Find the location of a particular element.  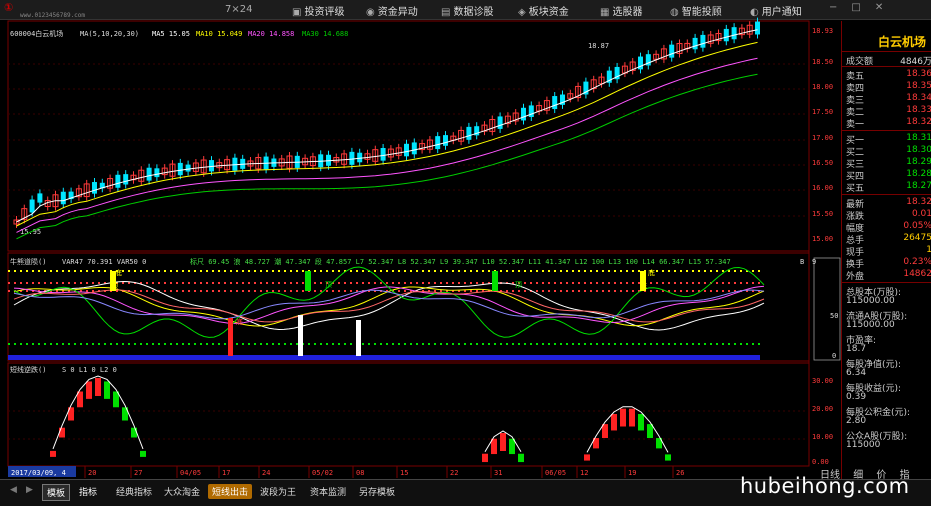

indicator1-name: 牛熊道陨() is located at coordinates (28, 261).